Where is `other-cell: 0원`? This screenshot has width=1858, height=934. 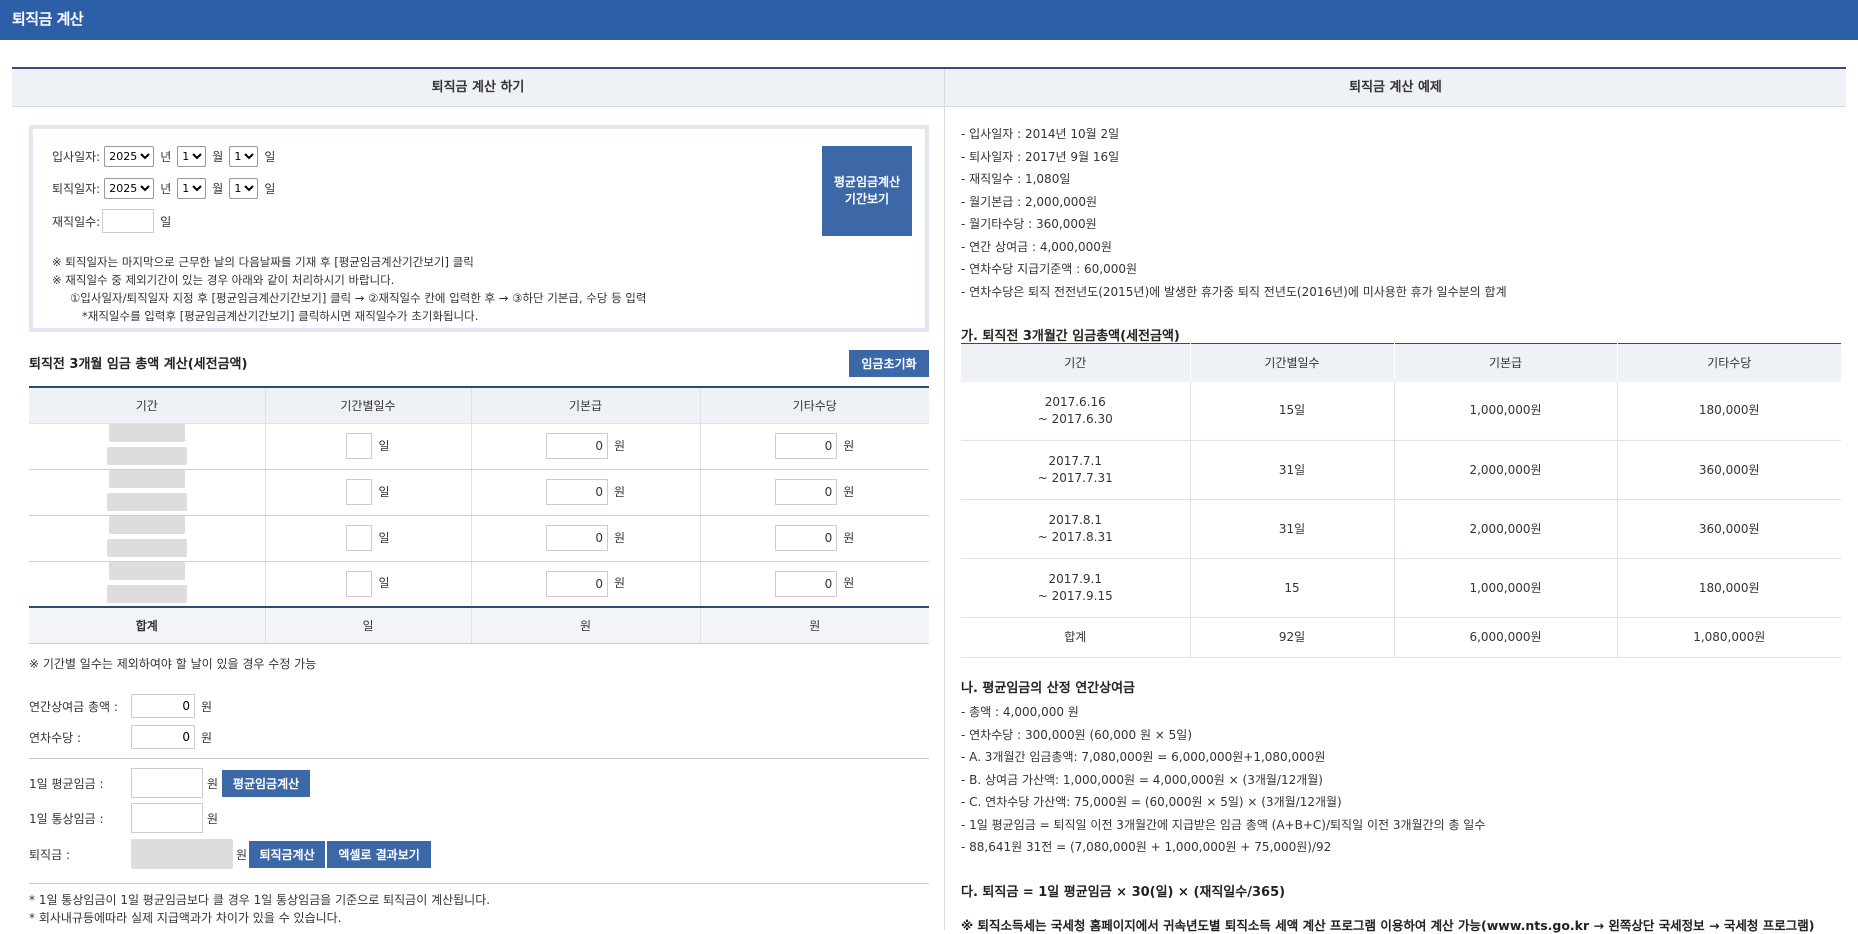
other-cell: 0원 is located at coordinates (814, 446).